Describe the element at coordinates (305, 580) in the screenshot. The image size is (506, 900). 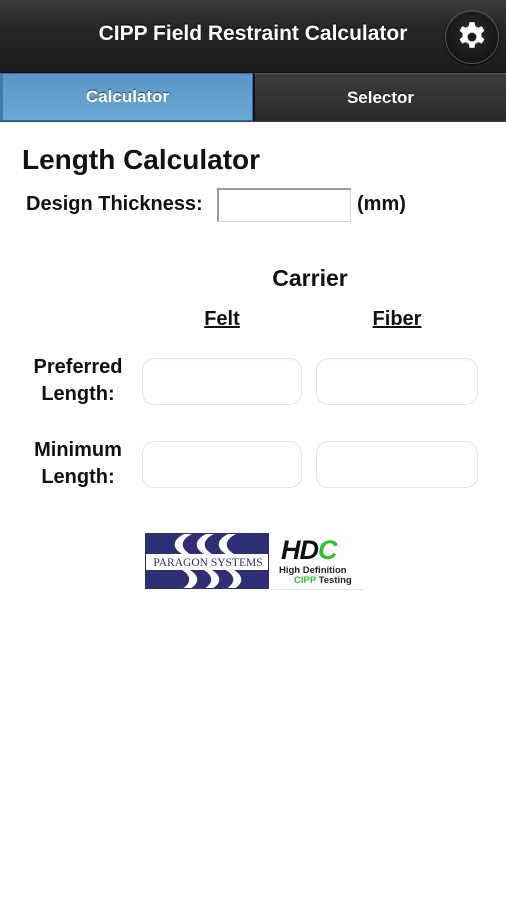
I see `hdc-logo-cipp: CIPP` at that location.